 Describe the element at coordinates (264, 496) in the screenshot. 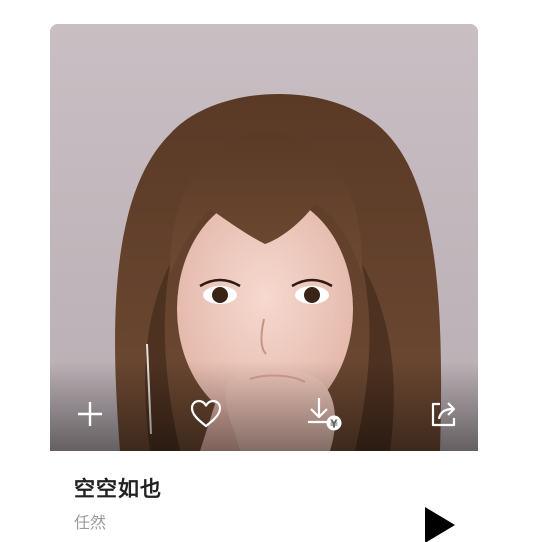

I see `song-info: 空空如也 任然` at that location.